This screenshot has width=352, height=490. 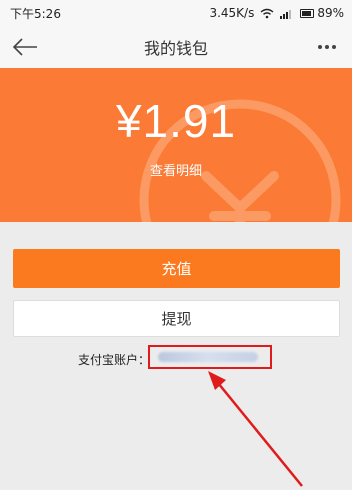 What do you see at coordinates (307, 13) in the screenshot?
I see `battery-icon` at bounding box center [307, 13].